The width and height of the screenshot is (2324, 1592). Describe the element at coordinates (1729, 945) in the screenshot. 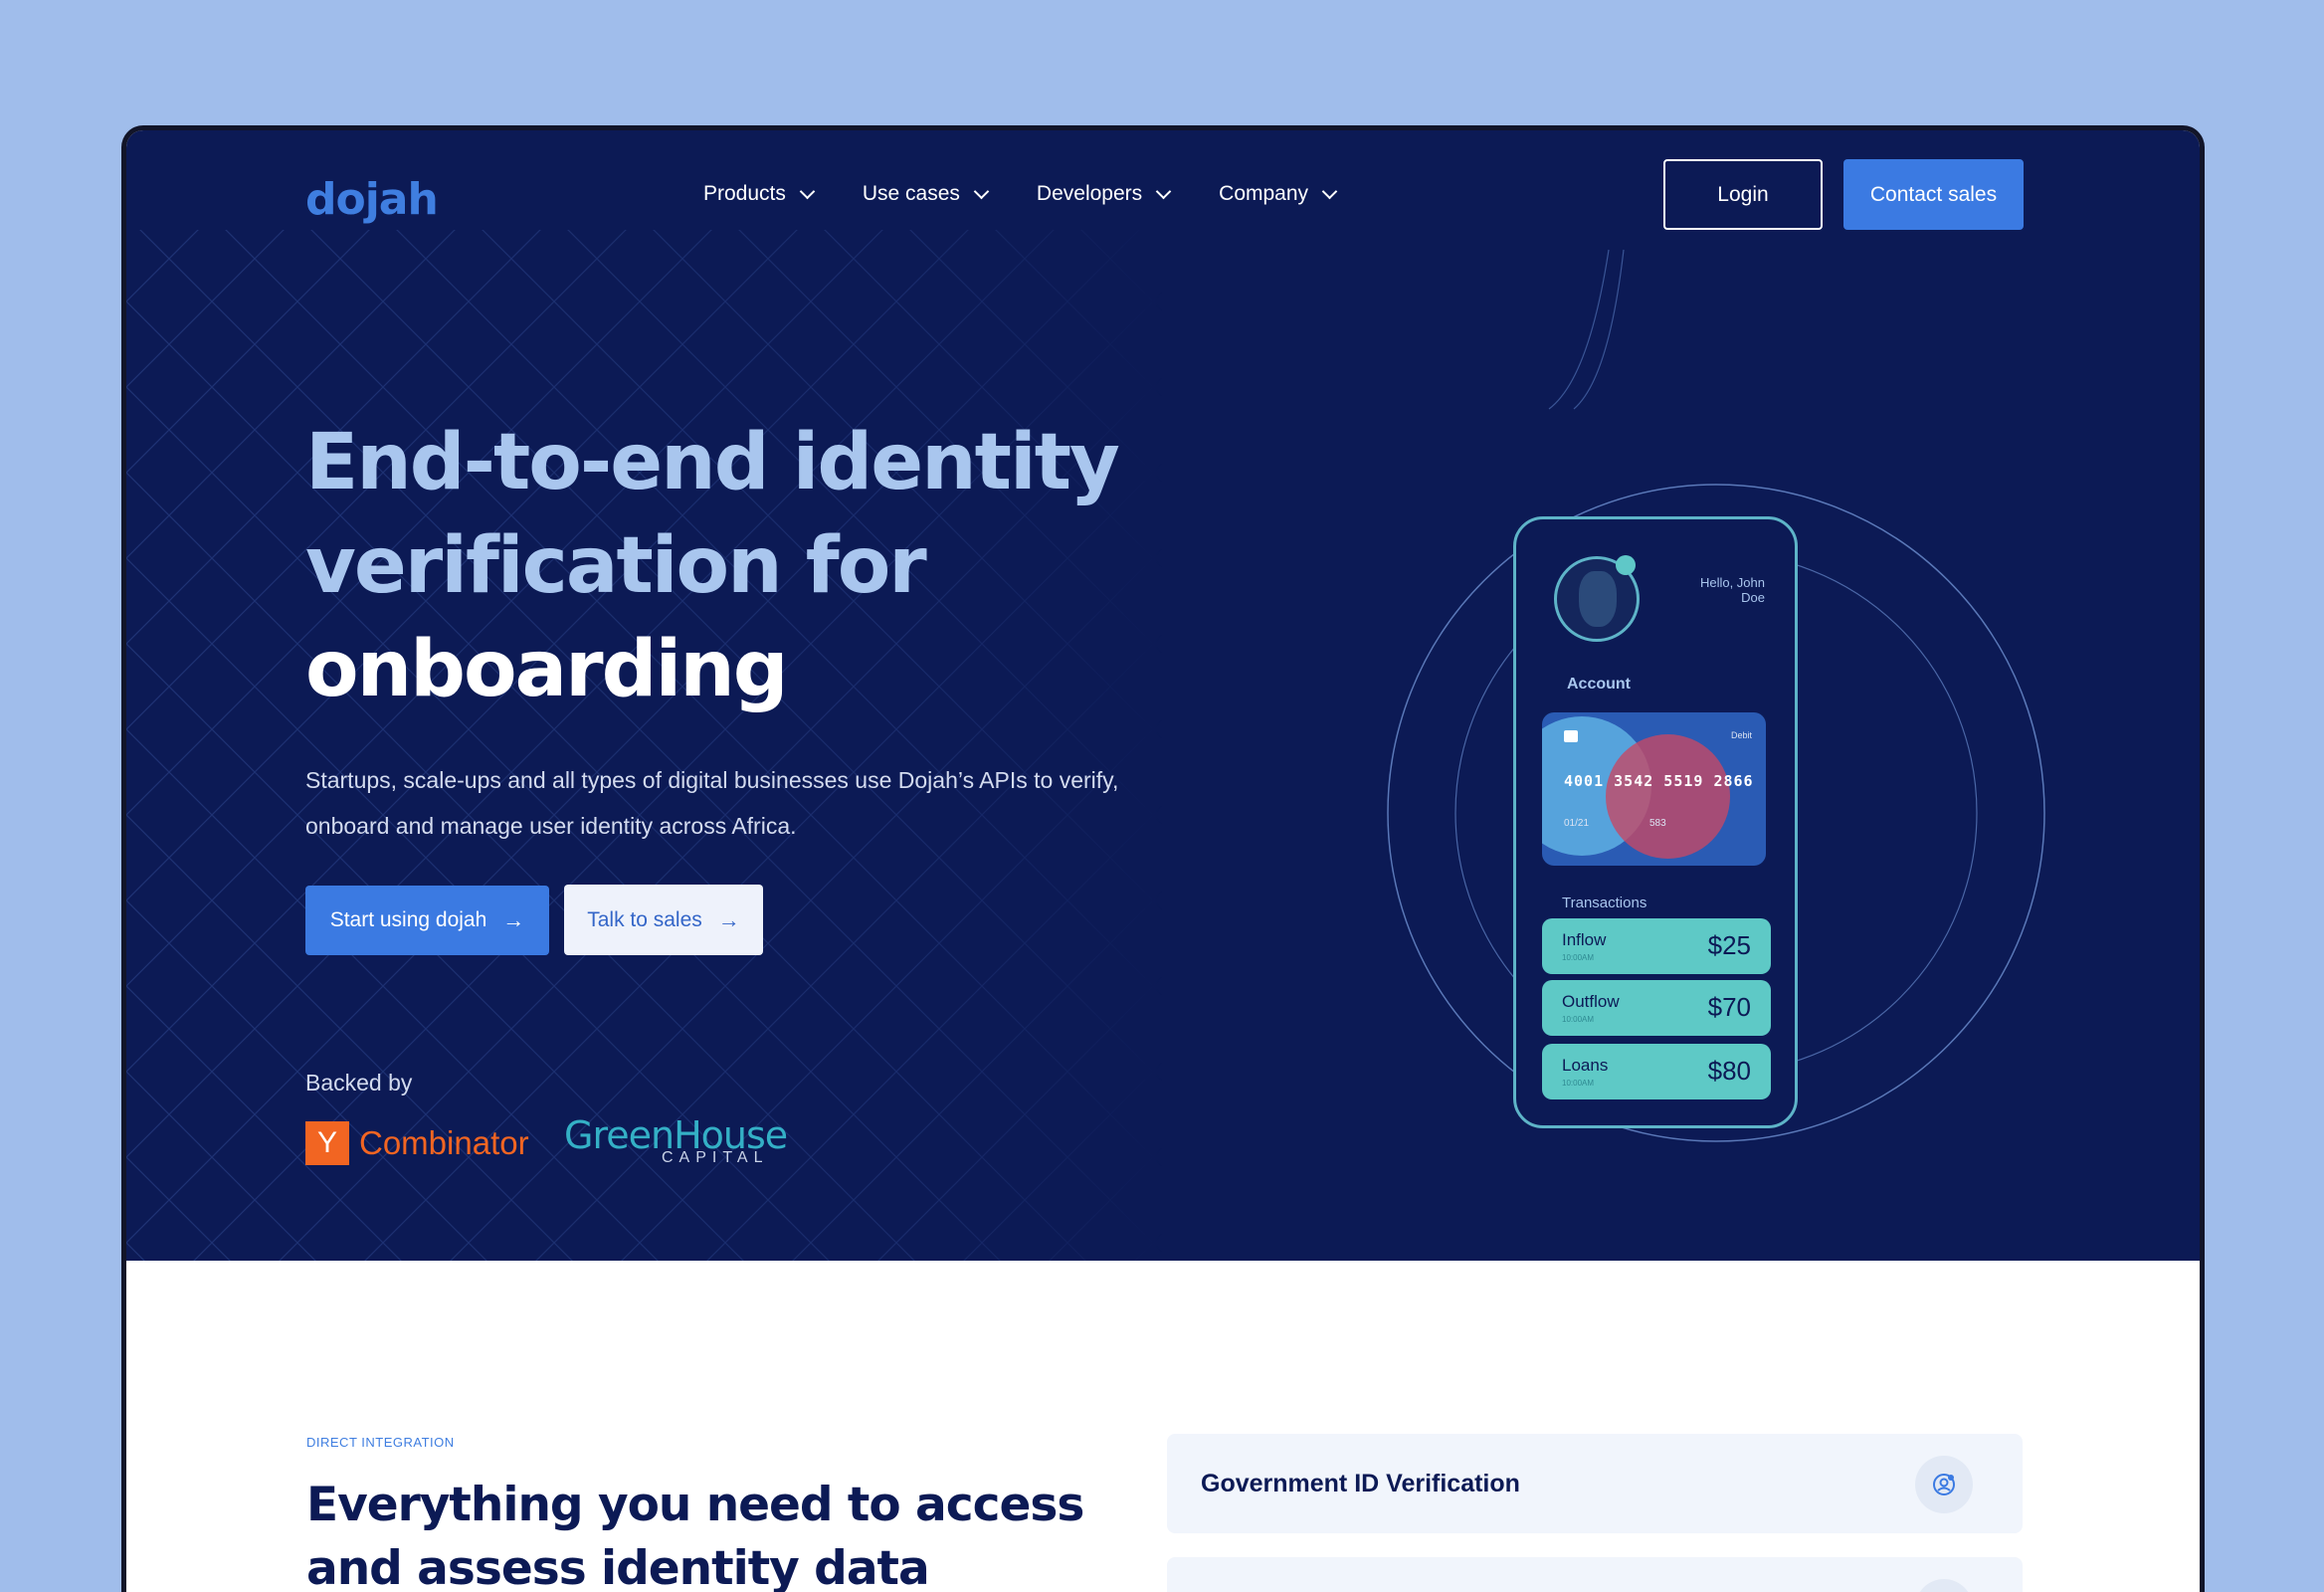

I see `transaction-amount: $25` at that location.